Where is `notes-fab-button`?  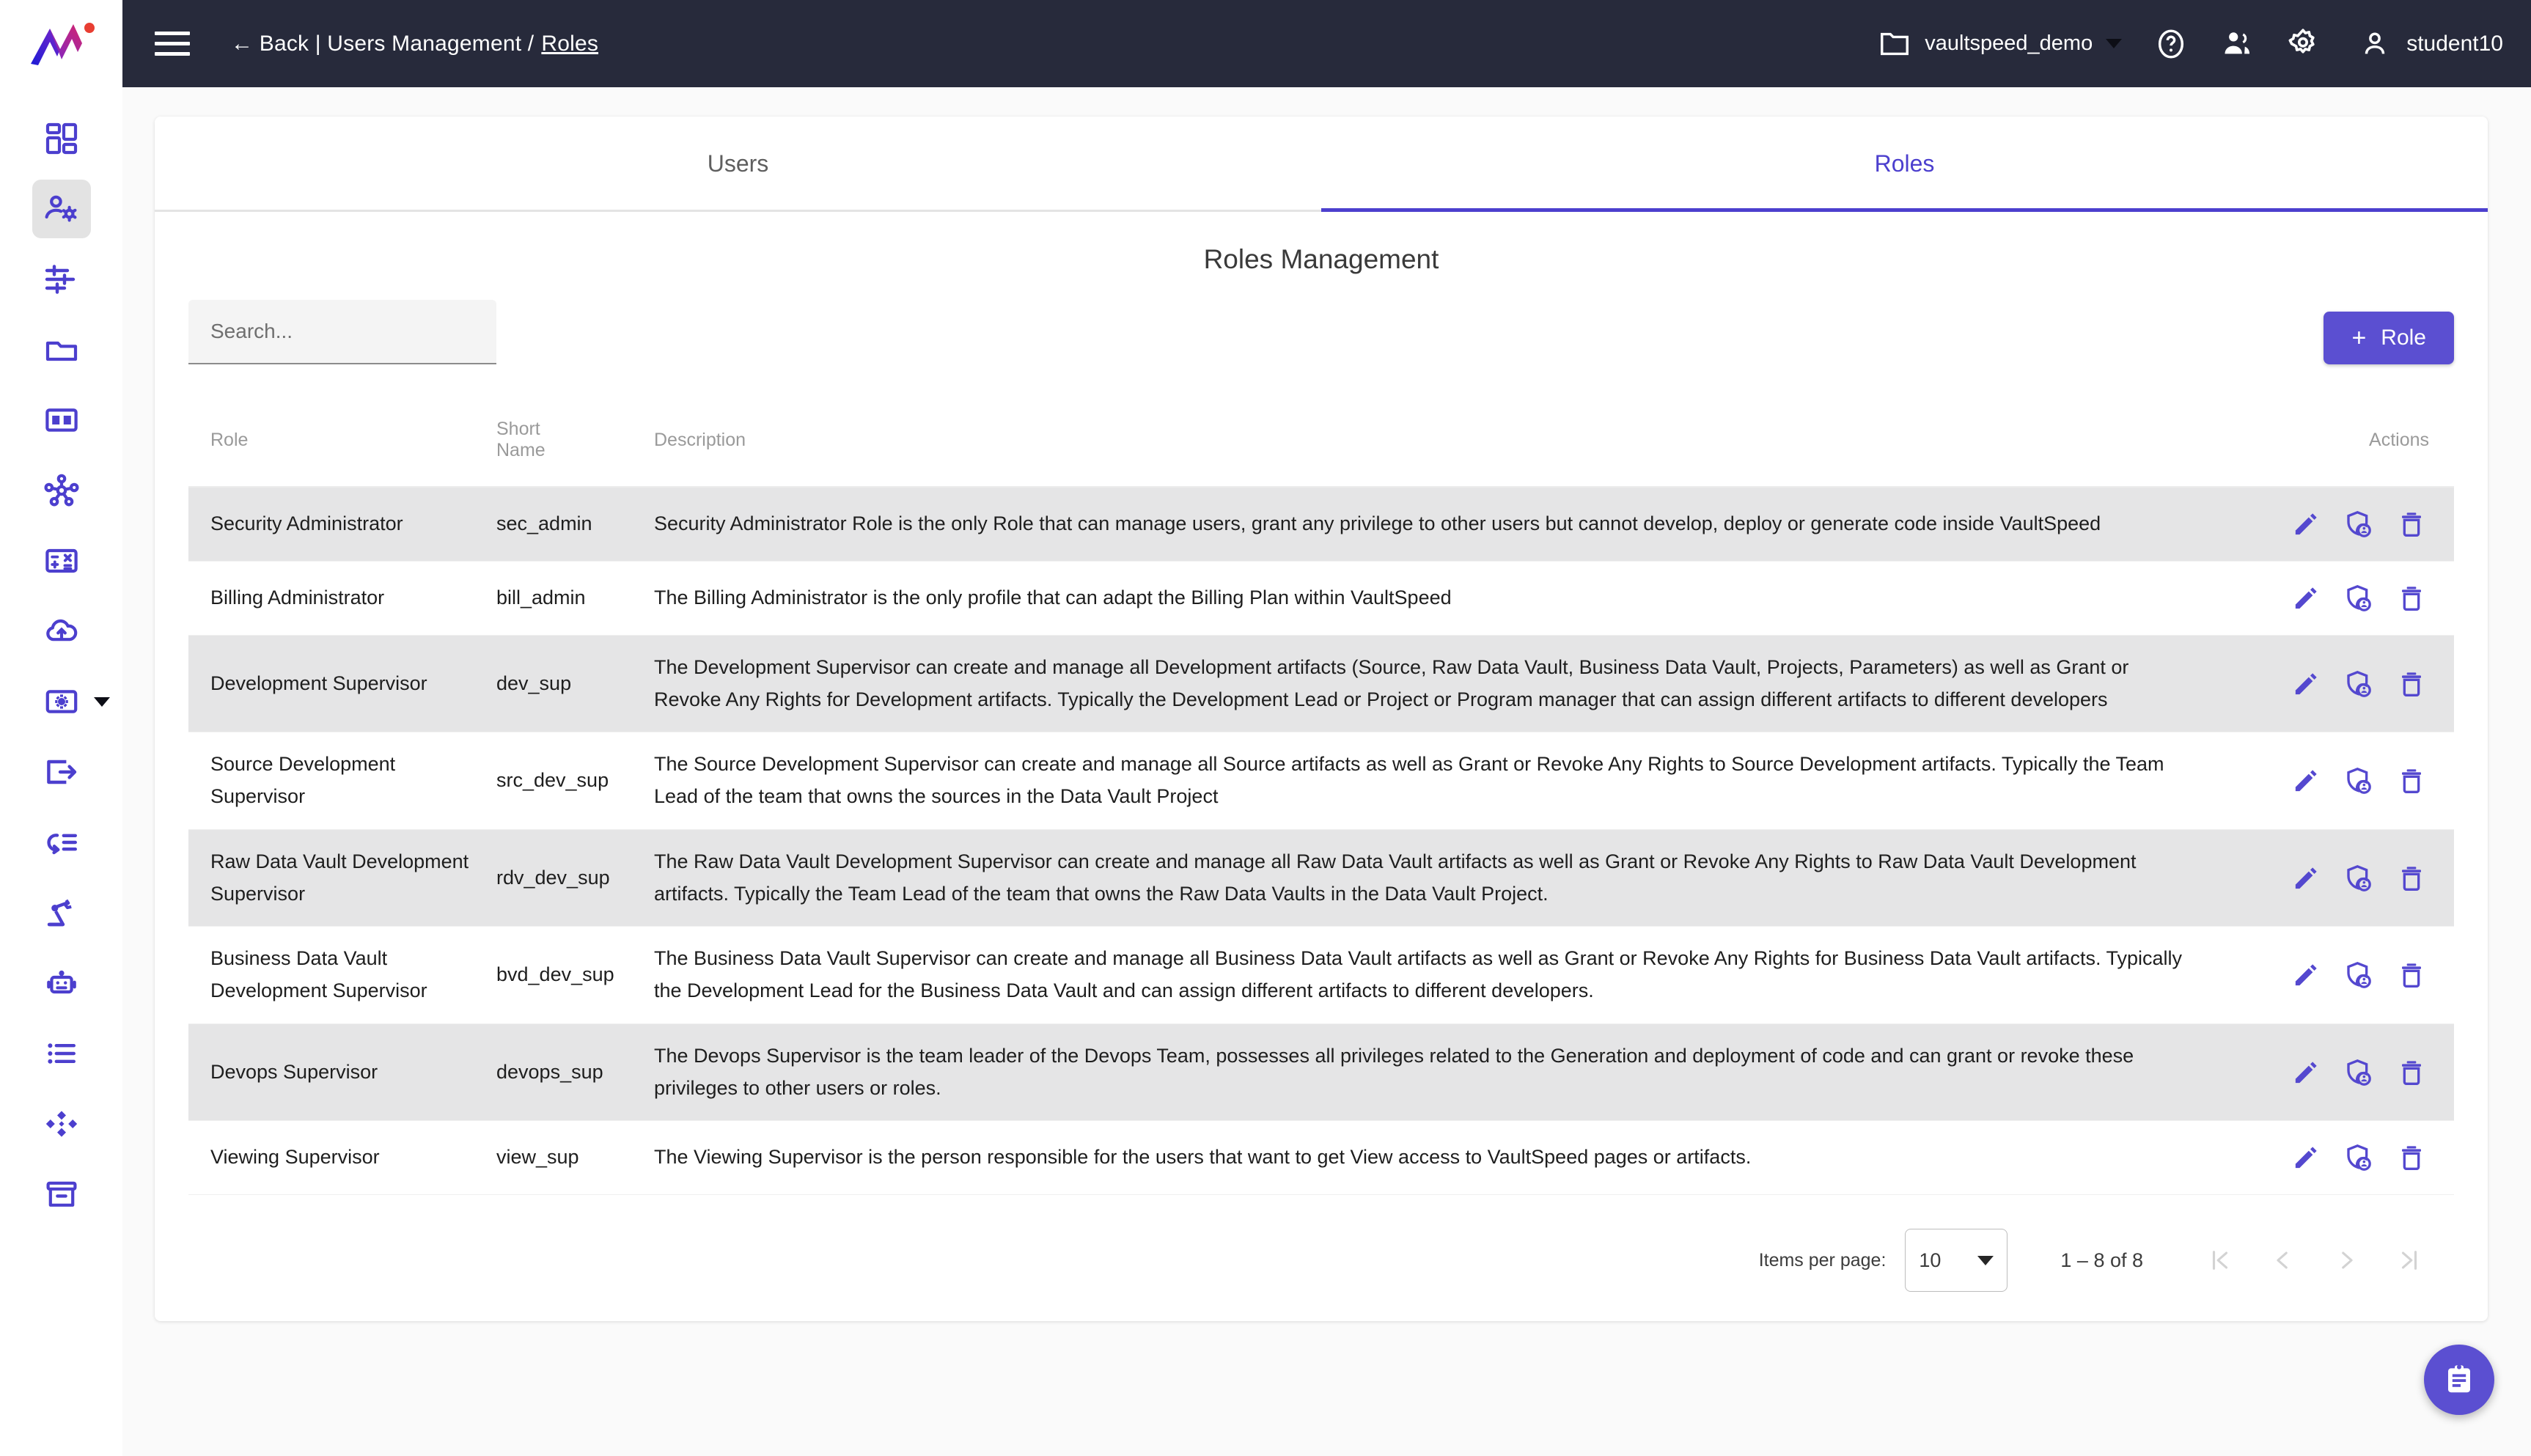
notes-fab-button is located at coordinates (2459, 1380).